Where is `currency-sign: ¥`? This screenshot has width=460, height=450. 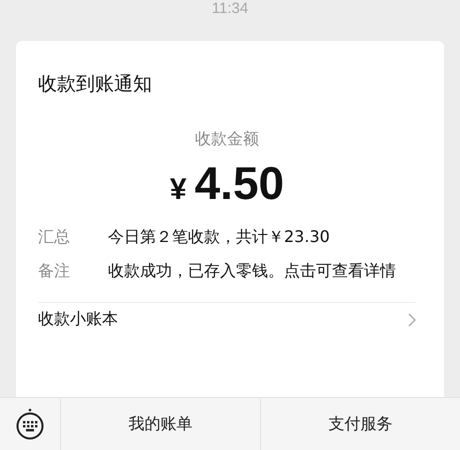
currency-sign: ¥ is located at coordinates (178, 190).